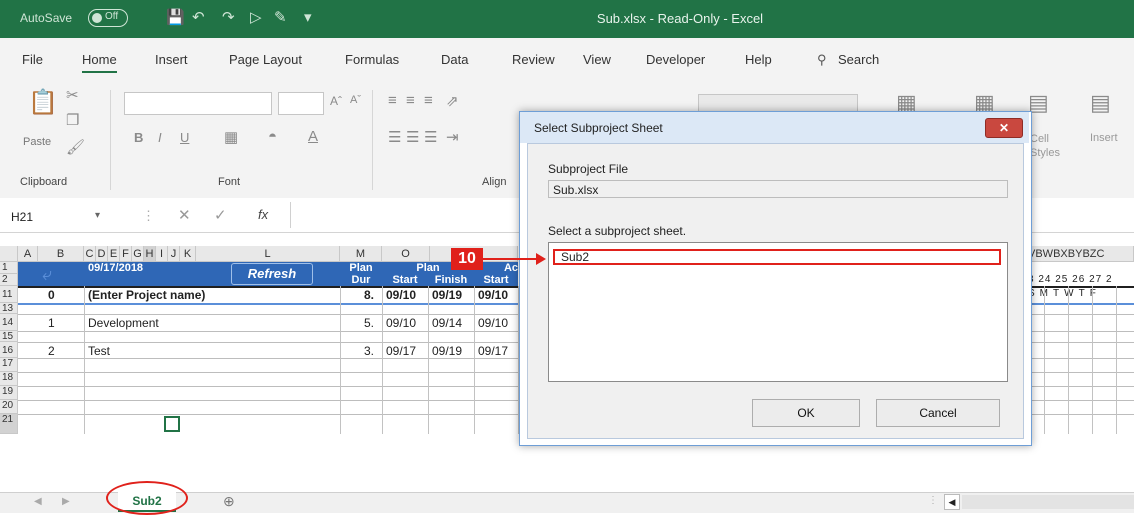 The width and height of the screenshot is (1134, 515). I want to click on active-cell, so click(172, 424).